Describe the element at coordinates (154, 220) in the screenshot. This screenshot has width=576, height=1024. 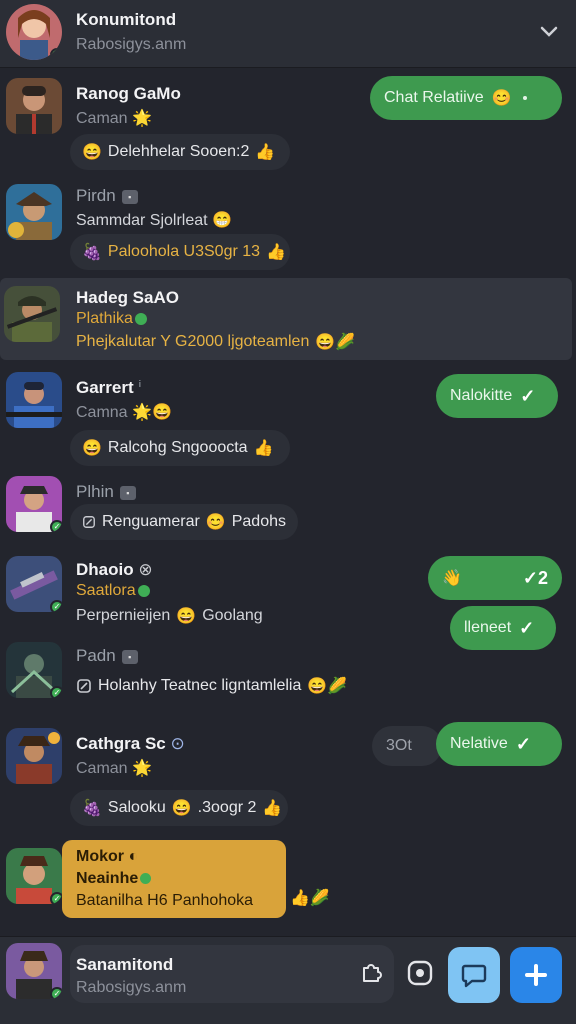
I see `chat-subtitle: Sammdar Sjolrleat 😁` at that location.